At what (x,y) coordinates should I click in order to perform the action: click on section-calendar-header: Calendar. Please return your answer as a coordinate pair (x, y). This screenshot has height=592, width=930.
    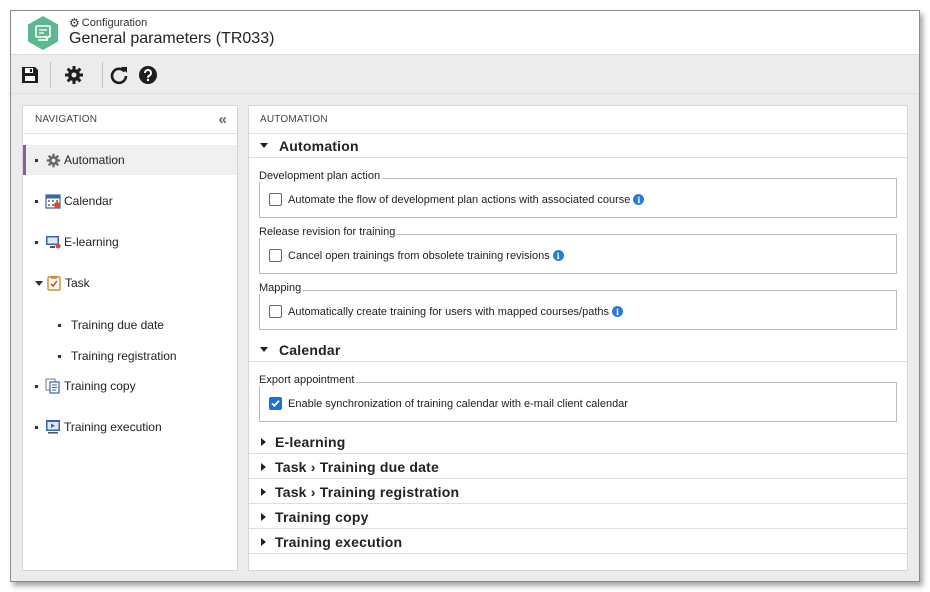
    Looking at the image, I should click on (578, 350).